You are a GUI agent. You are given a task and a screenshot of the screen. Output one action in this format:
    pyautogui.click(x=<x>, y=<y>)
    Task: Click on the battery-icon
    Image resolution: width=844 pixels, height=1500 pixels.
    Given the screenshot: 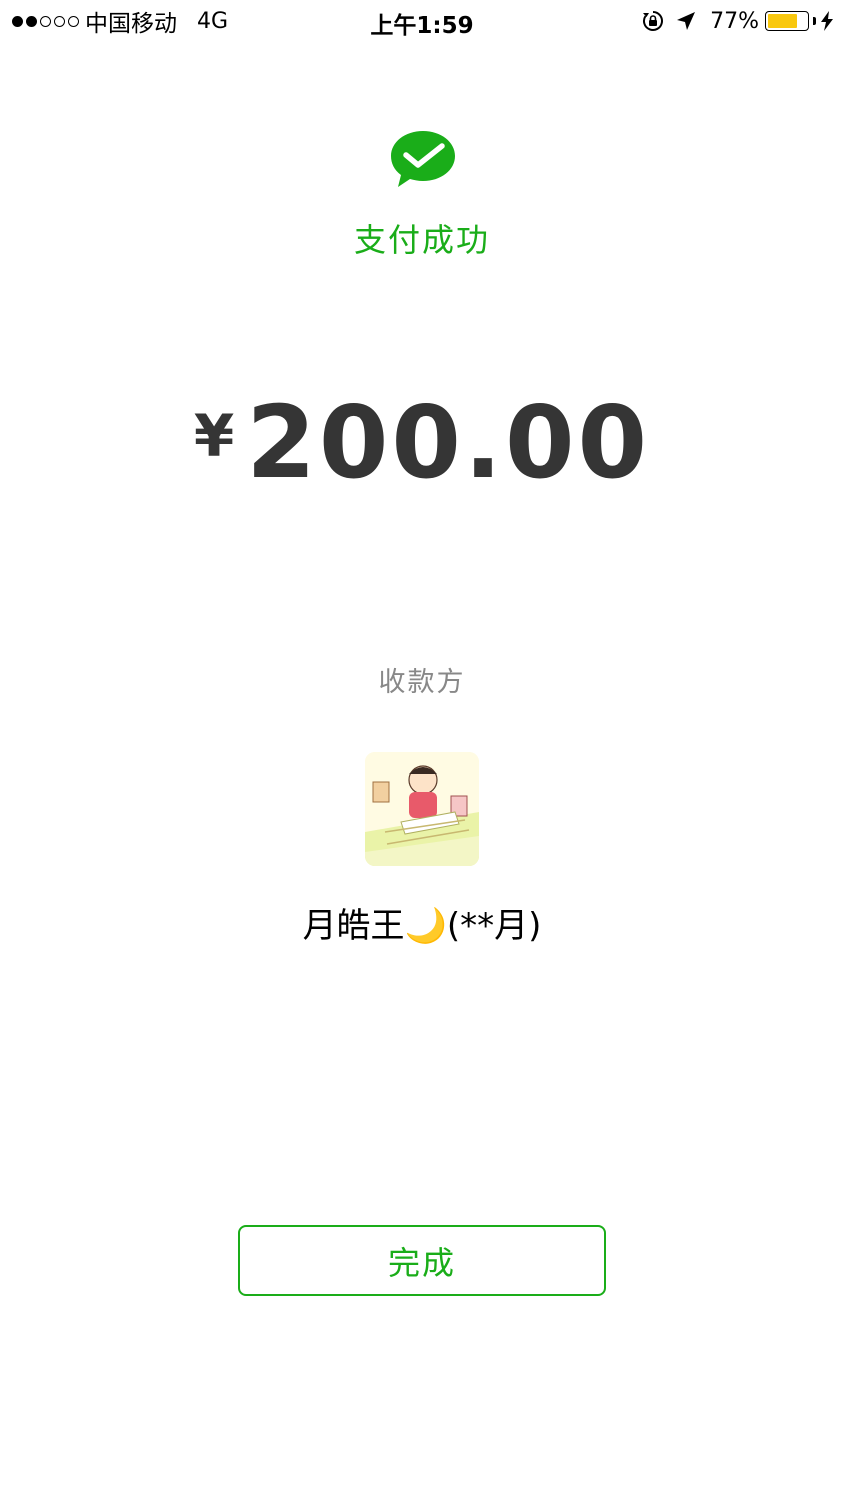 What is the action you would take?
    pyautogui.click(x=787, y=21)
    